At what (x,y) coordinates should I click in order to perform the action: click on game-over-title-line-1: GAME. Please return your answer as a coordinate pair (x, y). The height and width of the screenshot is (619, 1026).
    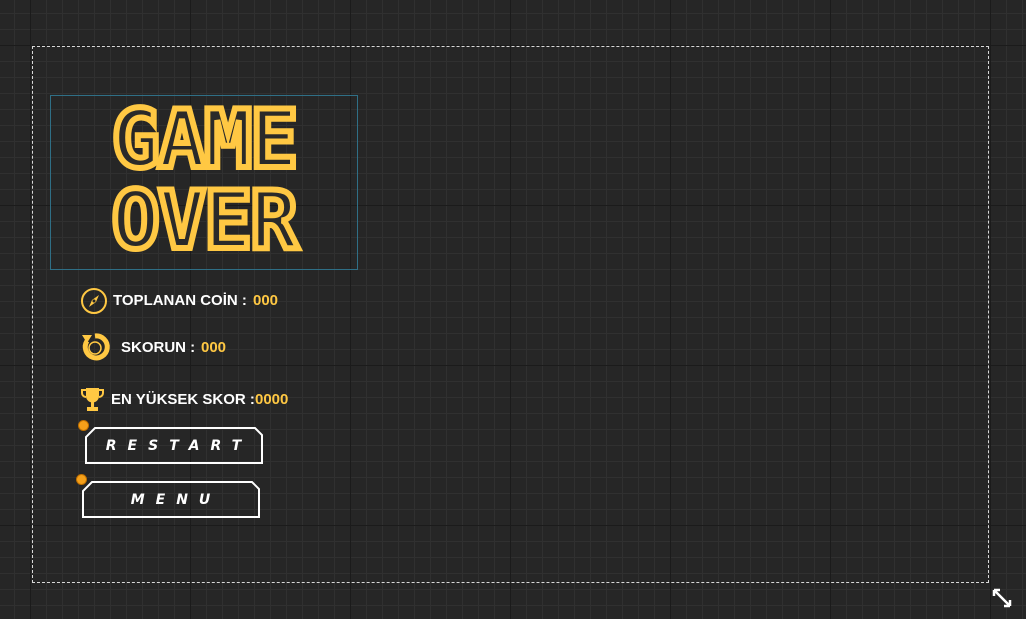
    Looking at the image, I should click on (205, 139).